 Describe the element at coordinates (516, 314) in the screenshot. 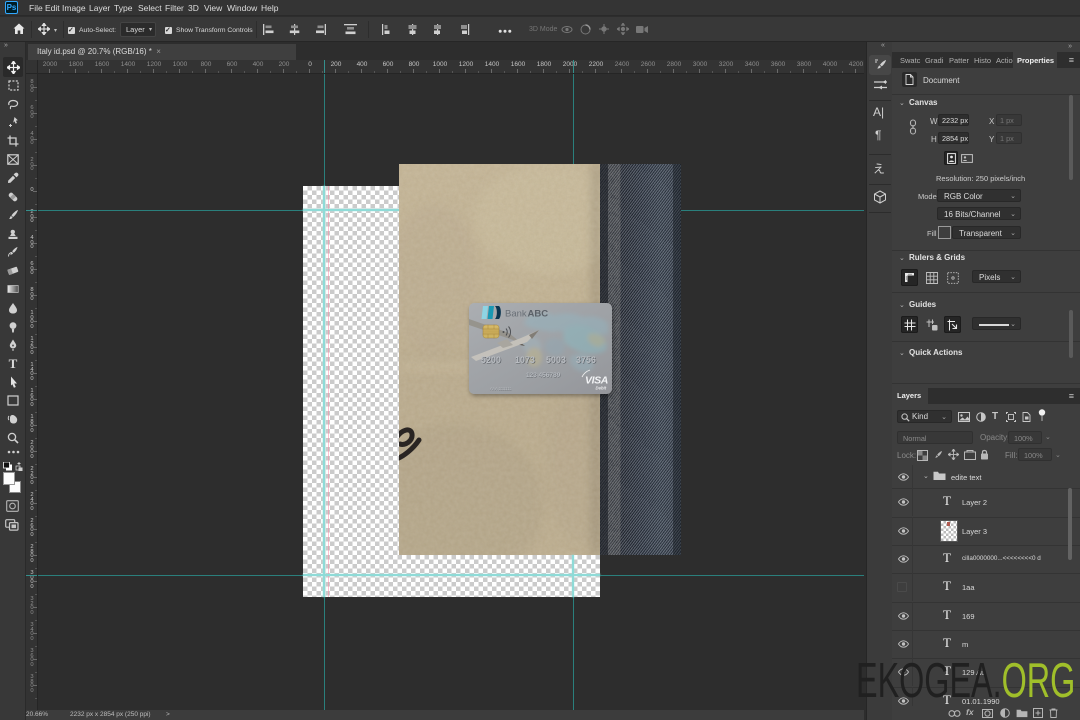

I see `svg-text: Bank` at that location.